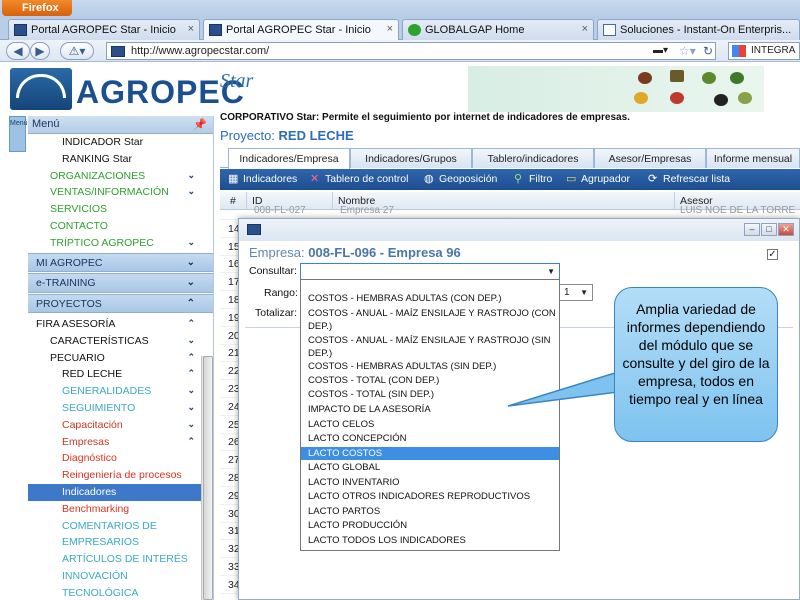  What do you see at coordinates (66, 283) in the screenshot?
I see `sidebar-section-label: e-TRAINING` at bounding box center [66, 283].